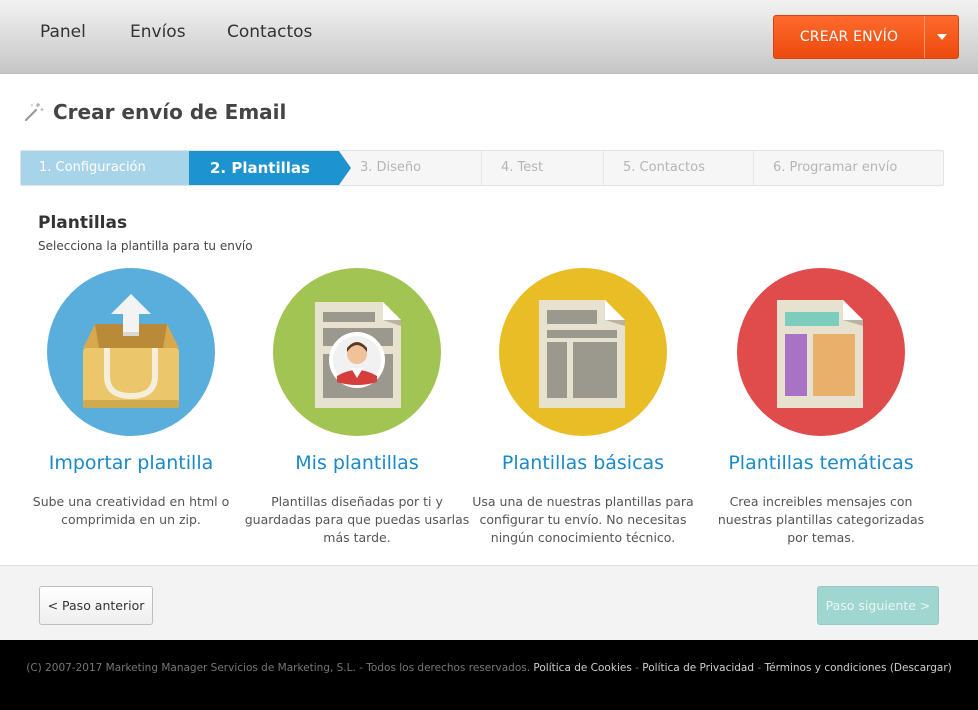 This screenshot has width=978, height=710. I want to click on download-terms-link: (Descargar), so click(921, 668).